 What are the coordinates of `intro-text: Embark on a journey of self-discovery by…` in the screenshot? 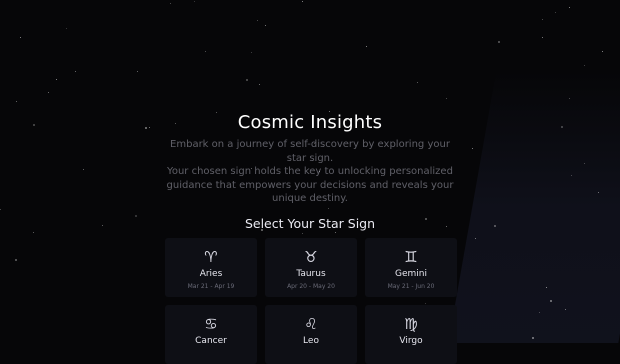 It's located at (310, 172).